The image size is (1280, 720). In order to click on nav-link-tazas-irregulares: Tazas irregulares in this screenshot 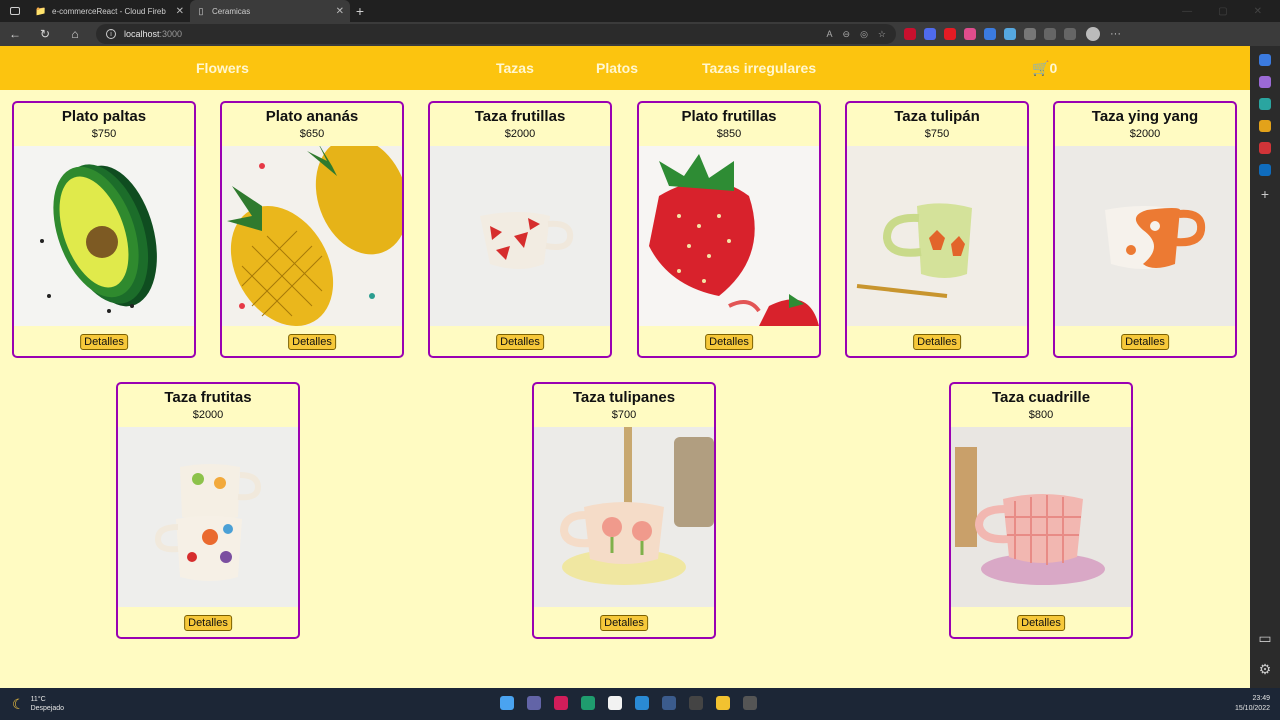, I will do `click(759, 68)`.